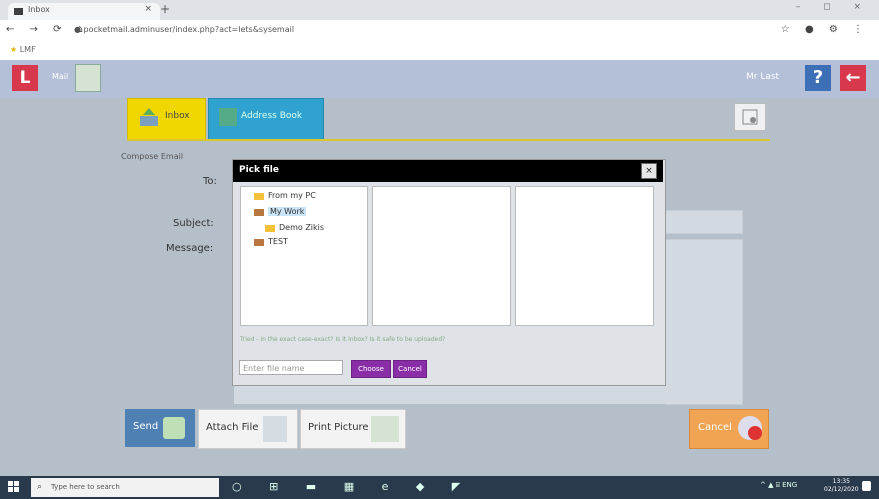 The height and width of the screenshot is (499, 879). Describe the element at coordinates (259, 212) in the screenshot. I see `folder-open-icon` at that location.